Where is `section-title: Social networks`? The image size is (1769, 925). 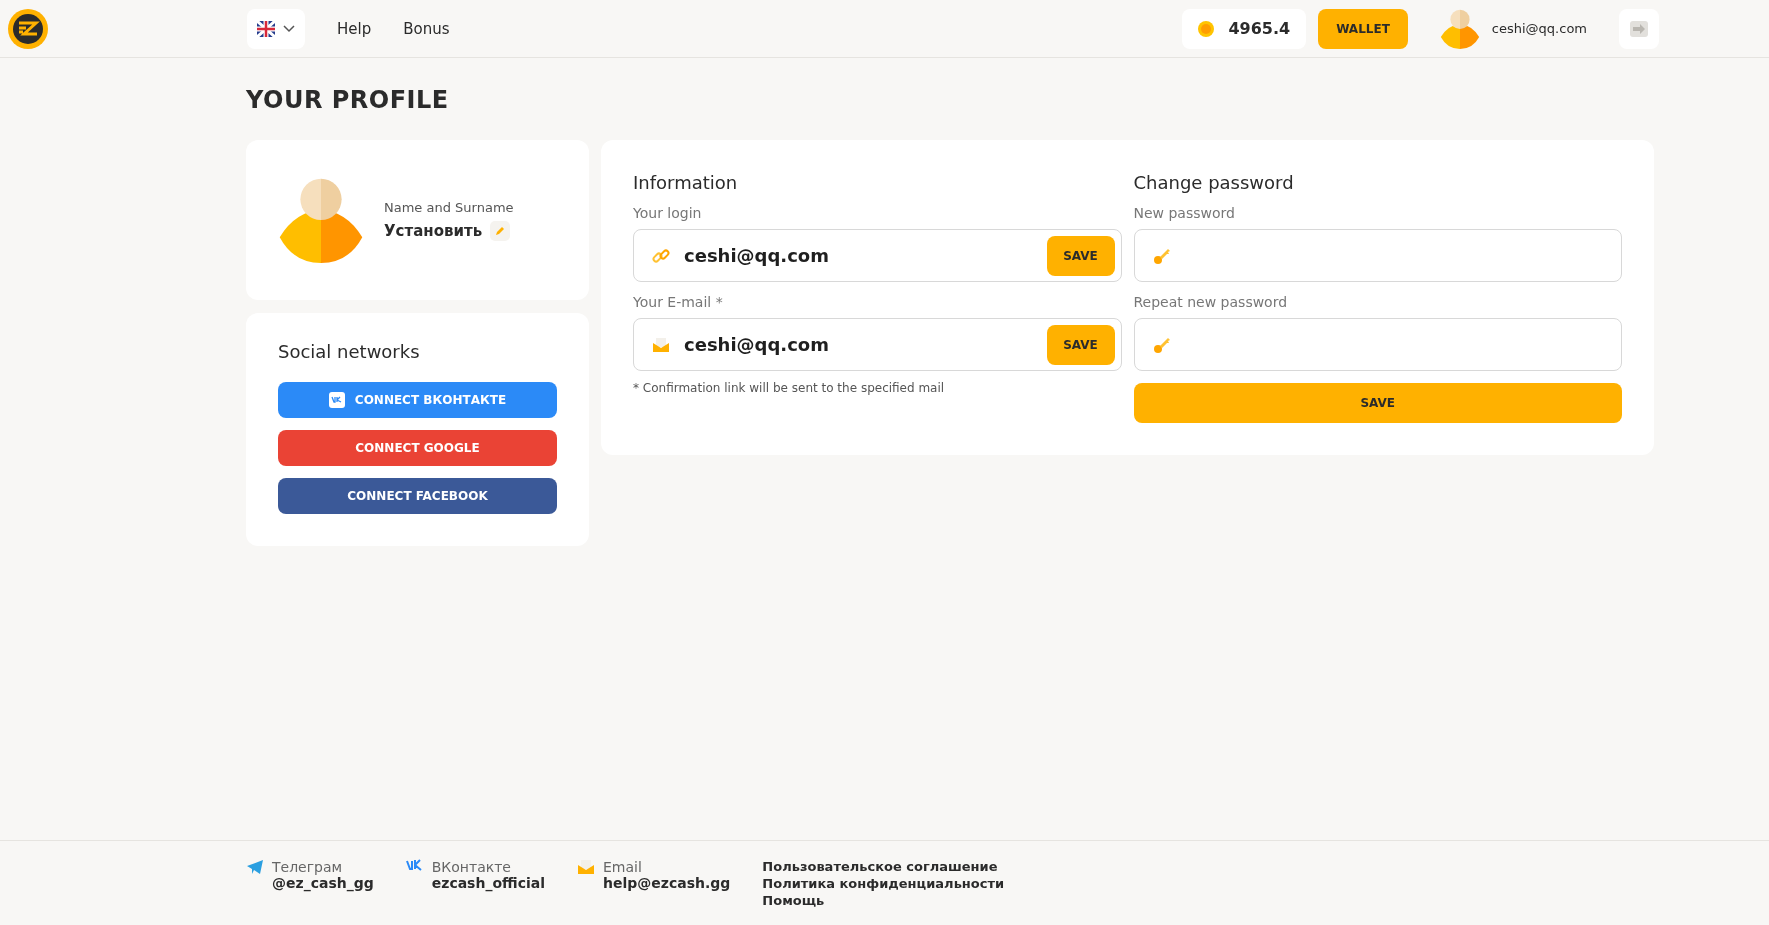
section-title: Social networks is located at coordinates (349, 351).